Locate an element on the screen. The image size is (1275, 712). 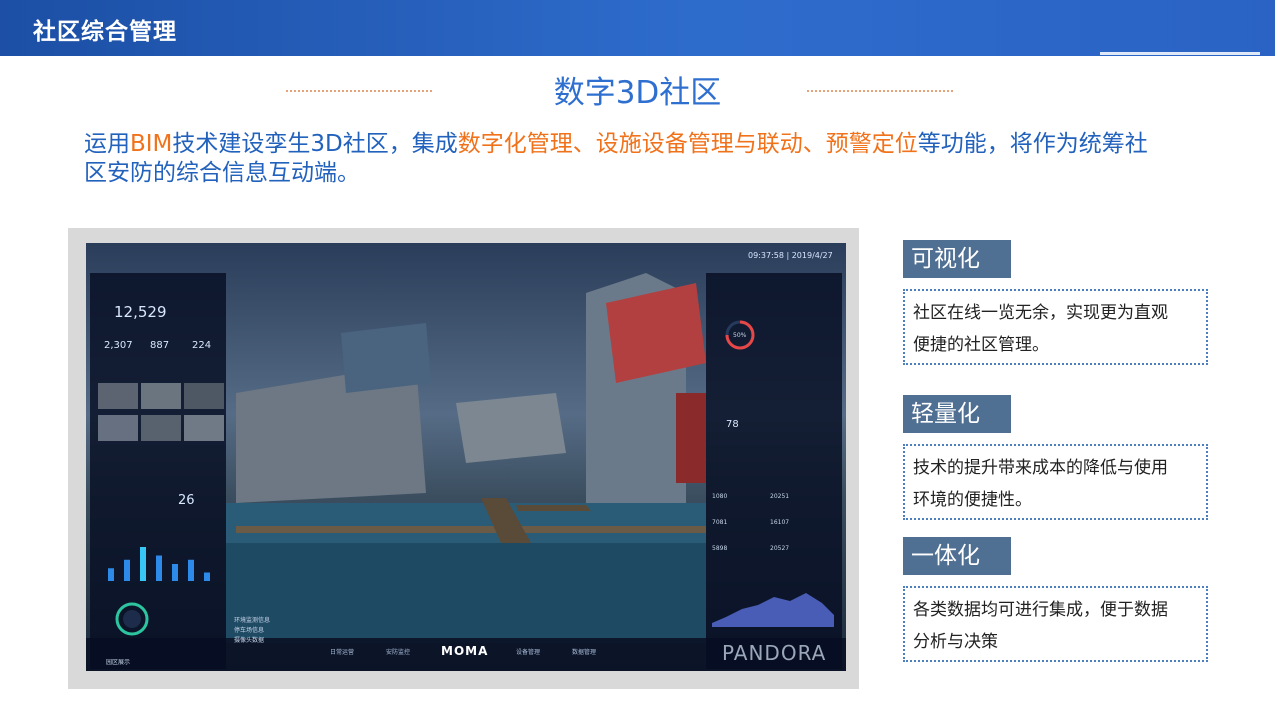
stat-value: 2,307 is located at coordinates (118, 345).